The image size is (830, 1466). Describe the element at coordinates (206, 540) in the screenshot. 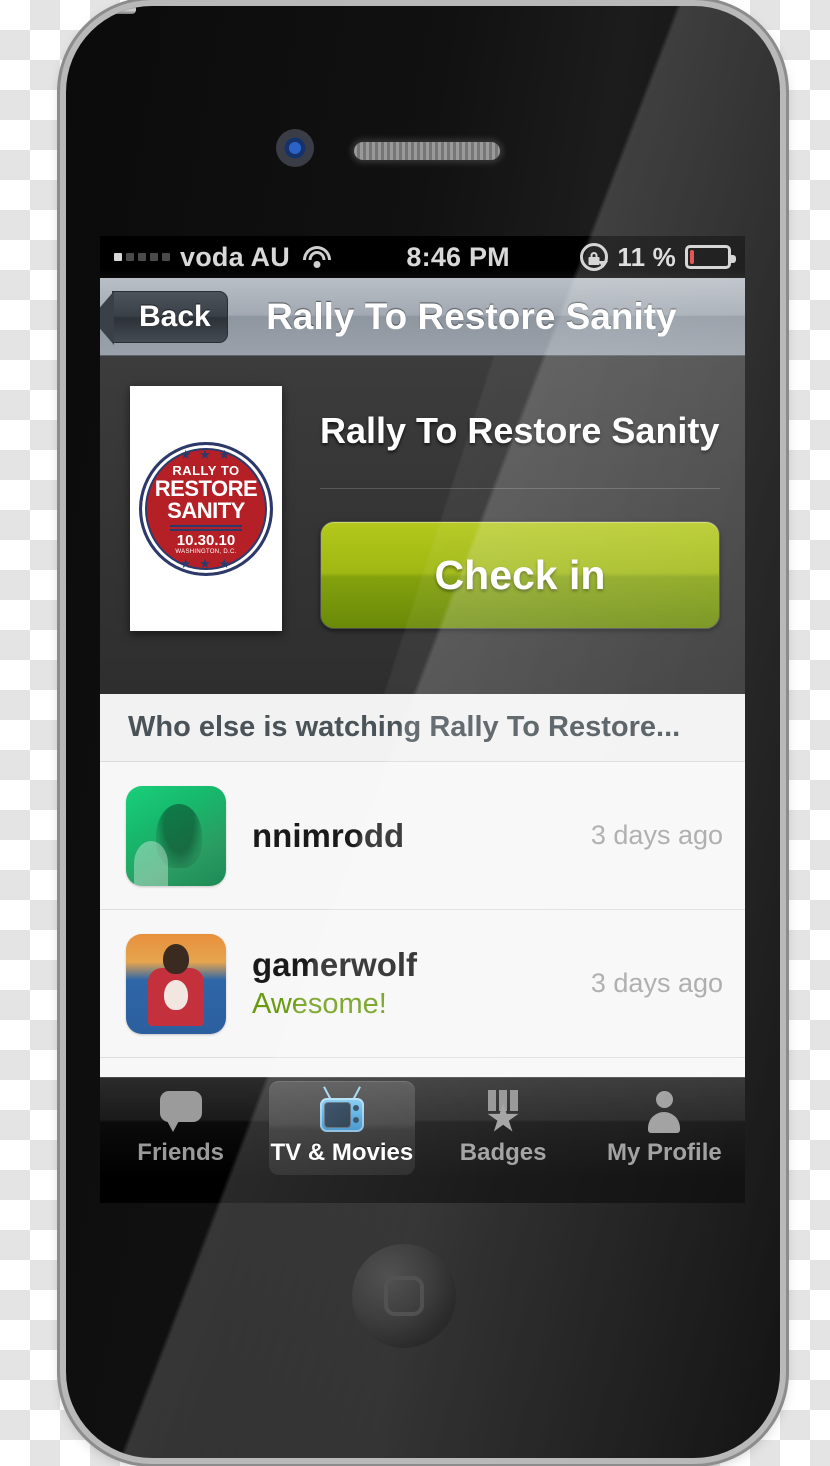

I see `seal-date: 10.30.10` at that location.